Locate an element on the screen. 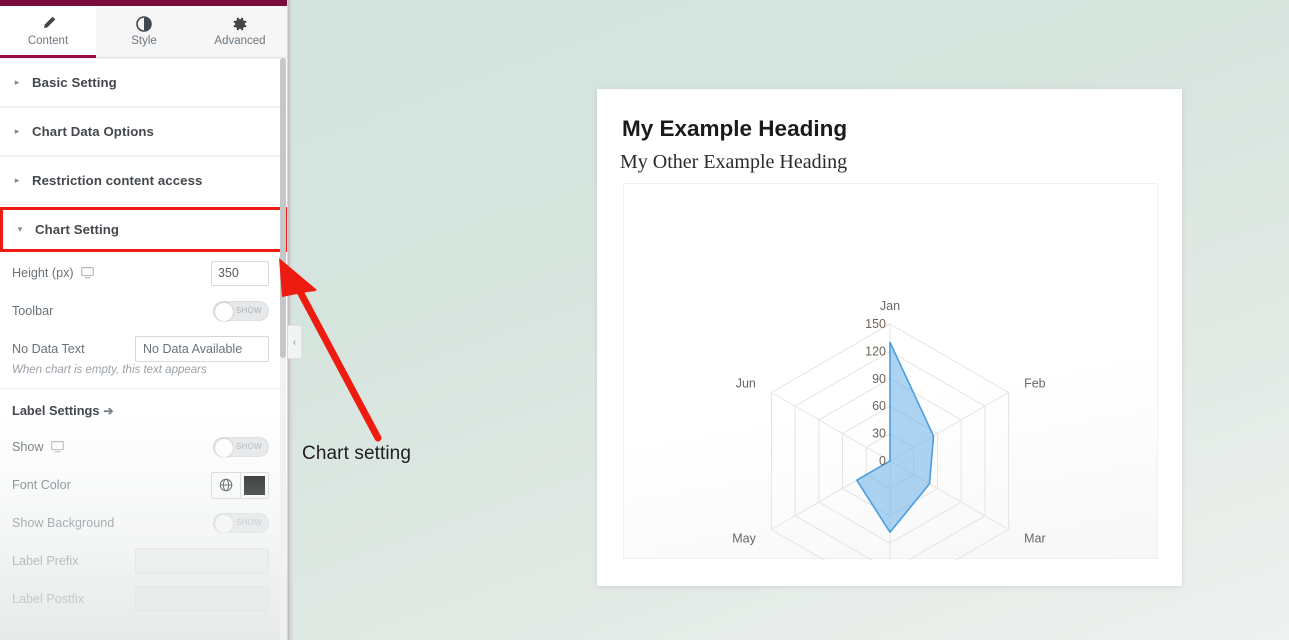 Image resolution: width=1289 pixels, height=640 pixels. no-data-hint: When chart is empty, this text appears is located at coordinates (109, 370).